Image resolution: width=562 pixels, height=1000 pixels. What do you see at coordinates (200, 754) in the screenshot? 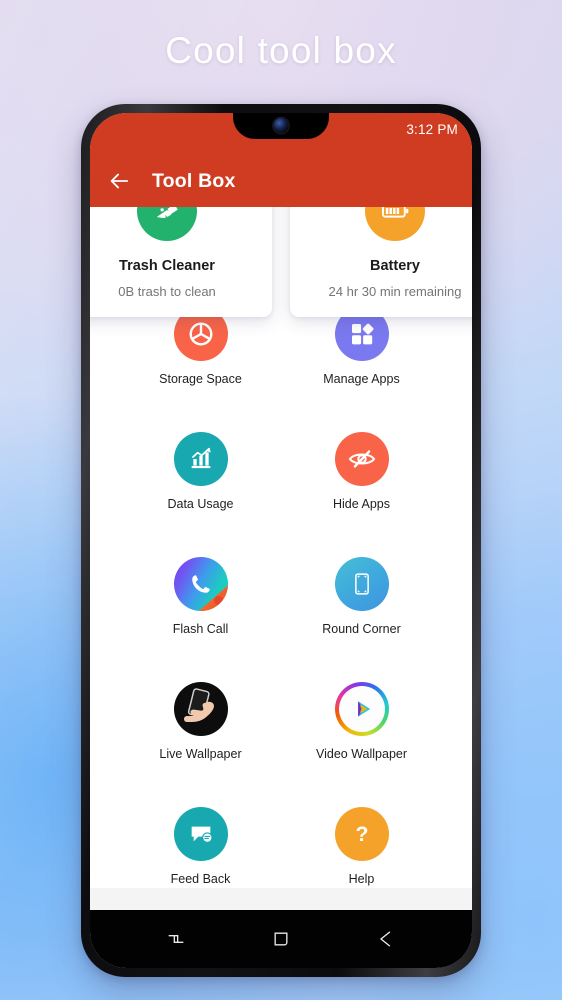
I see `tool-tile-label: Live Wallpaper` at bounding box center [200, 754].